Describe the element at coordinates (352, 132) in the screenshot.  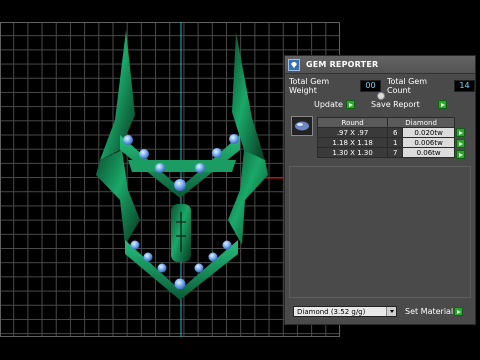
I see `gem-size: .97 X .97` at that location.